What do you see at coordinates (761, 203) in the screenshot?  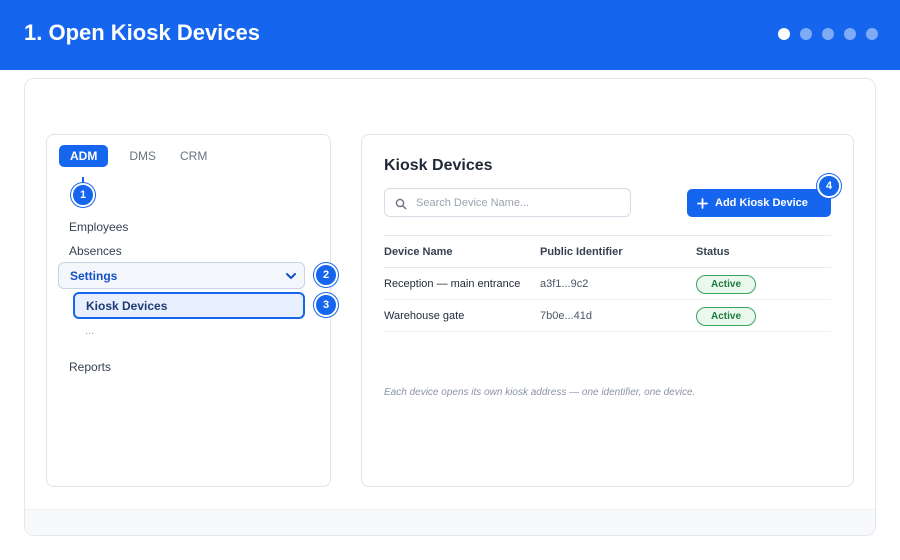 I see `add-button-label: Add Kiosk Device` at bounding box center [761, 203].